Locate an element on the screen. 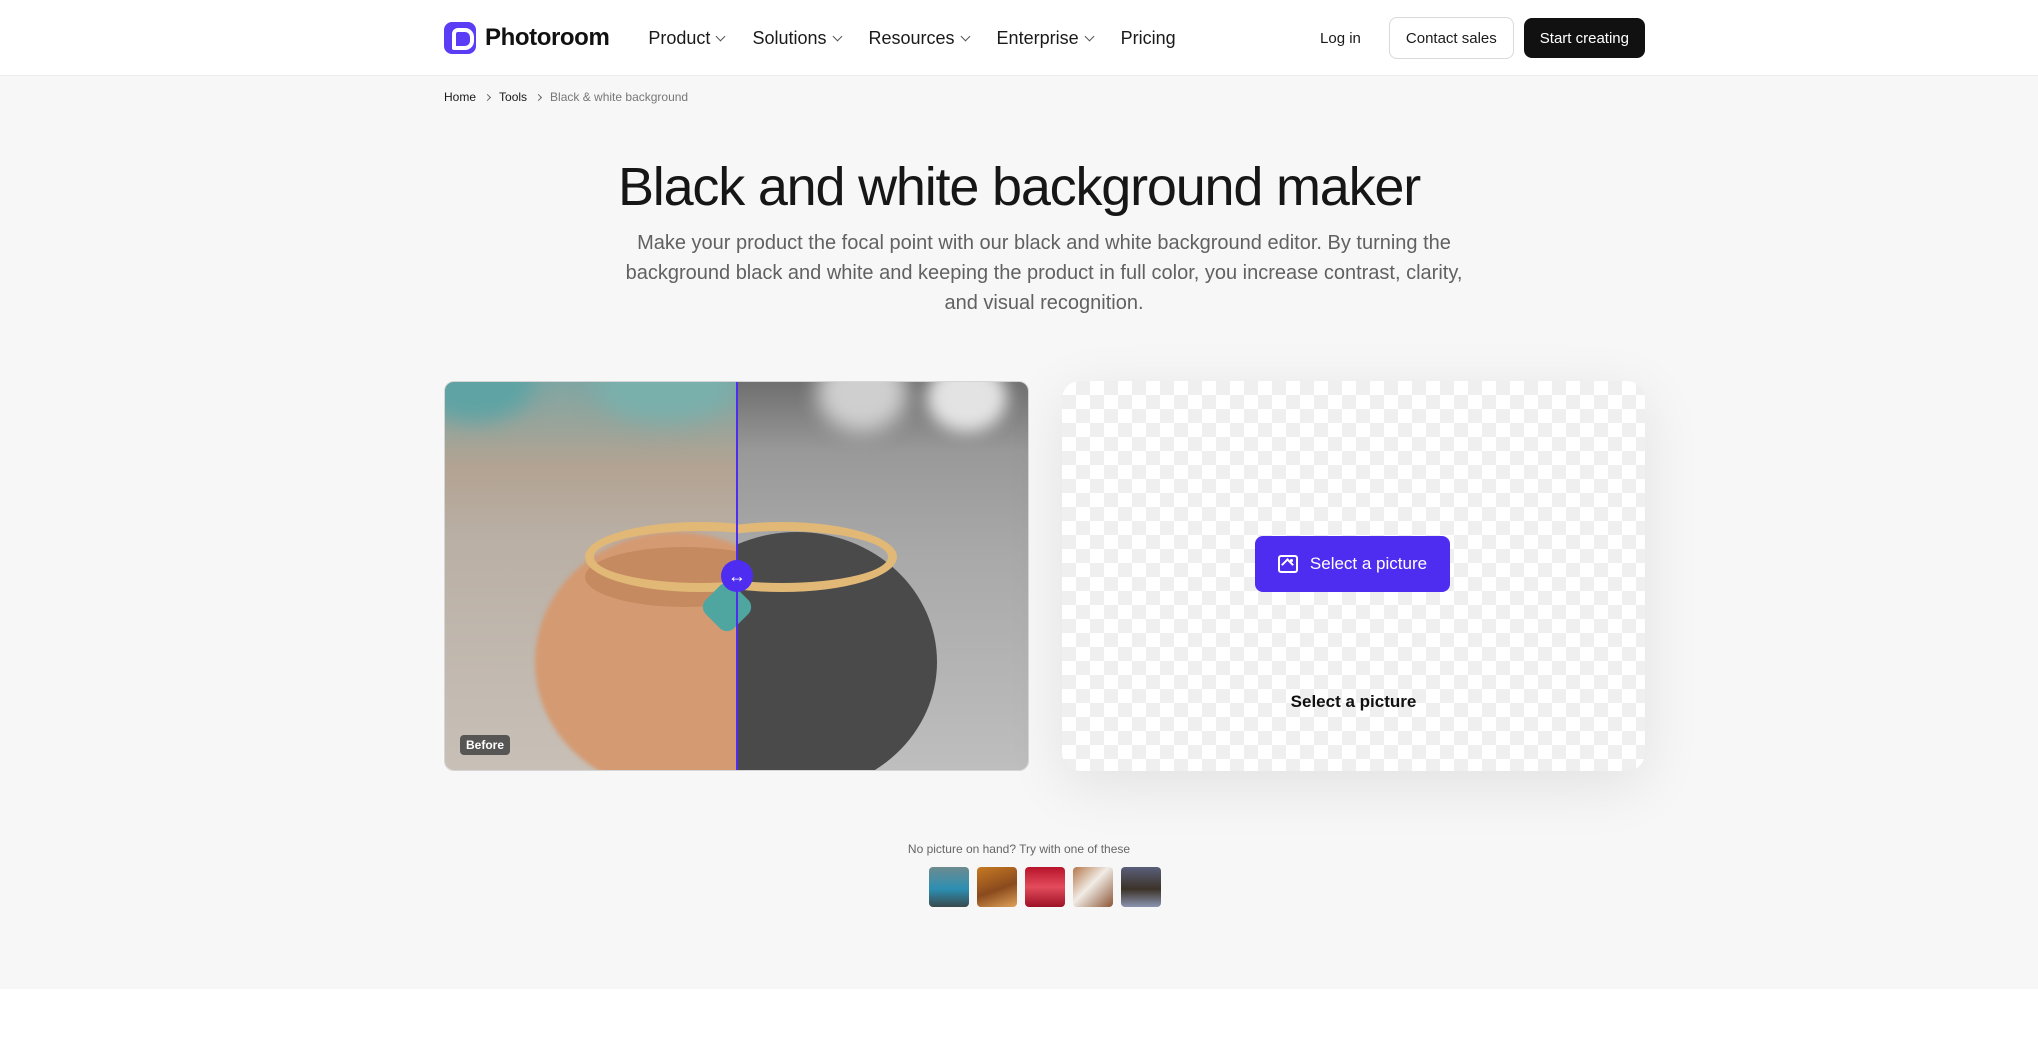 The image size is (2038, 1040). sample-picture-man-portrait is located at coordinates (1141, 887).